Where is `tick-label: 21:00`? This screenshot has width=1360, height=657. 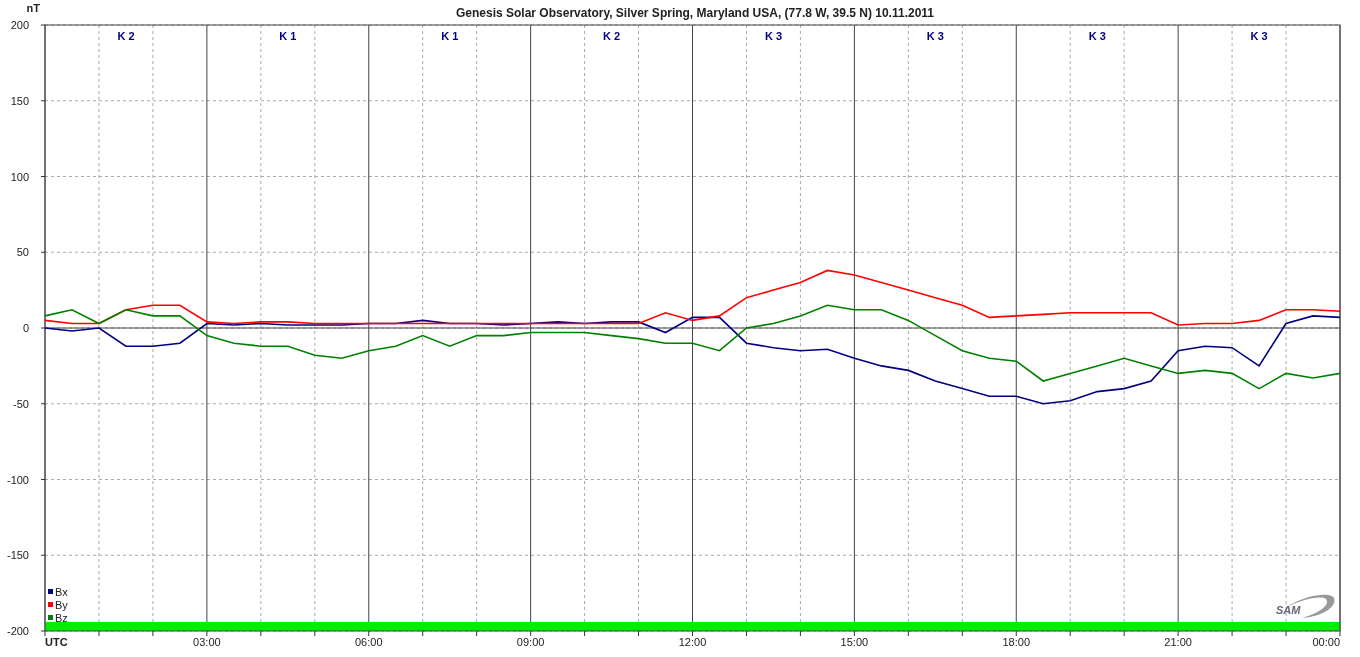 tick-label: 21:00 is located at coordinates (1178, 642).